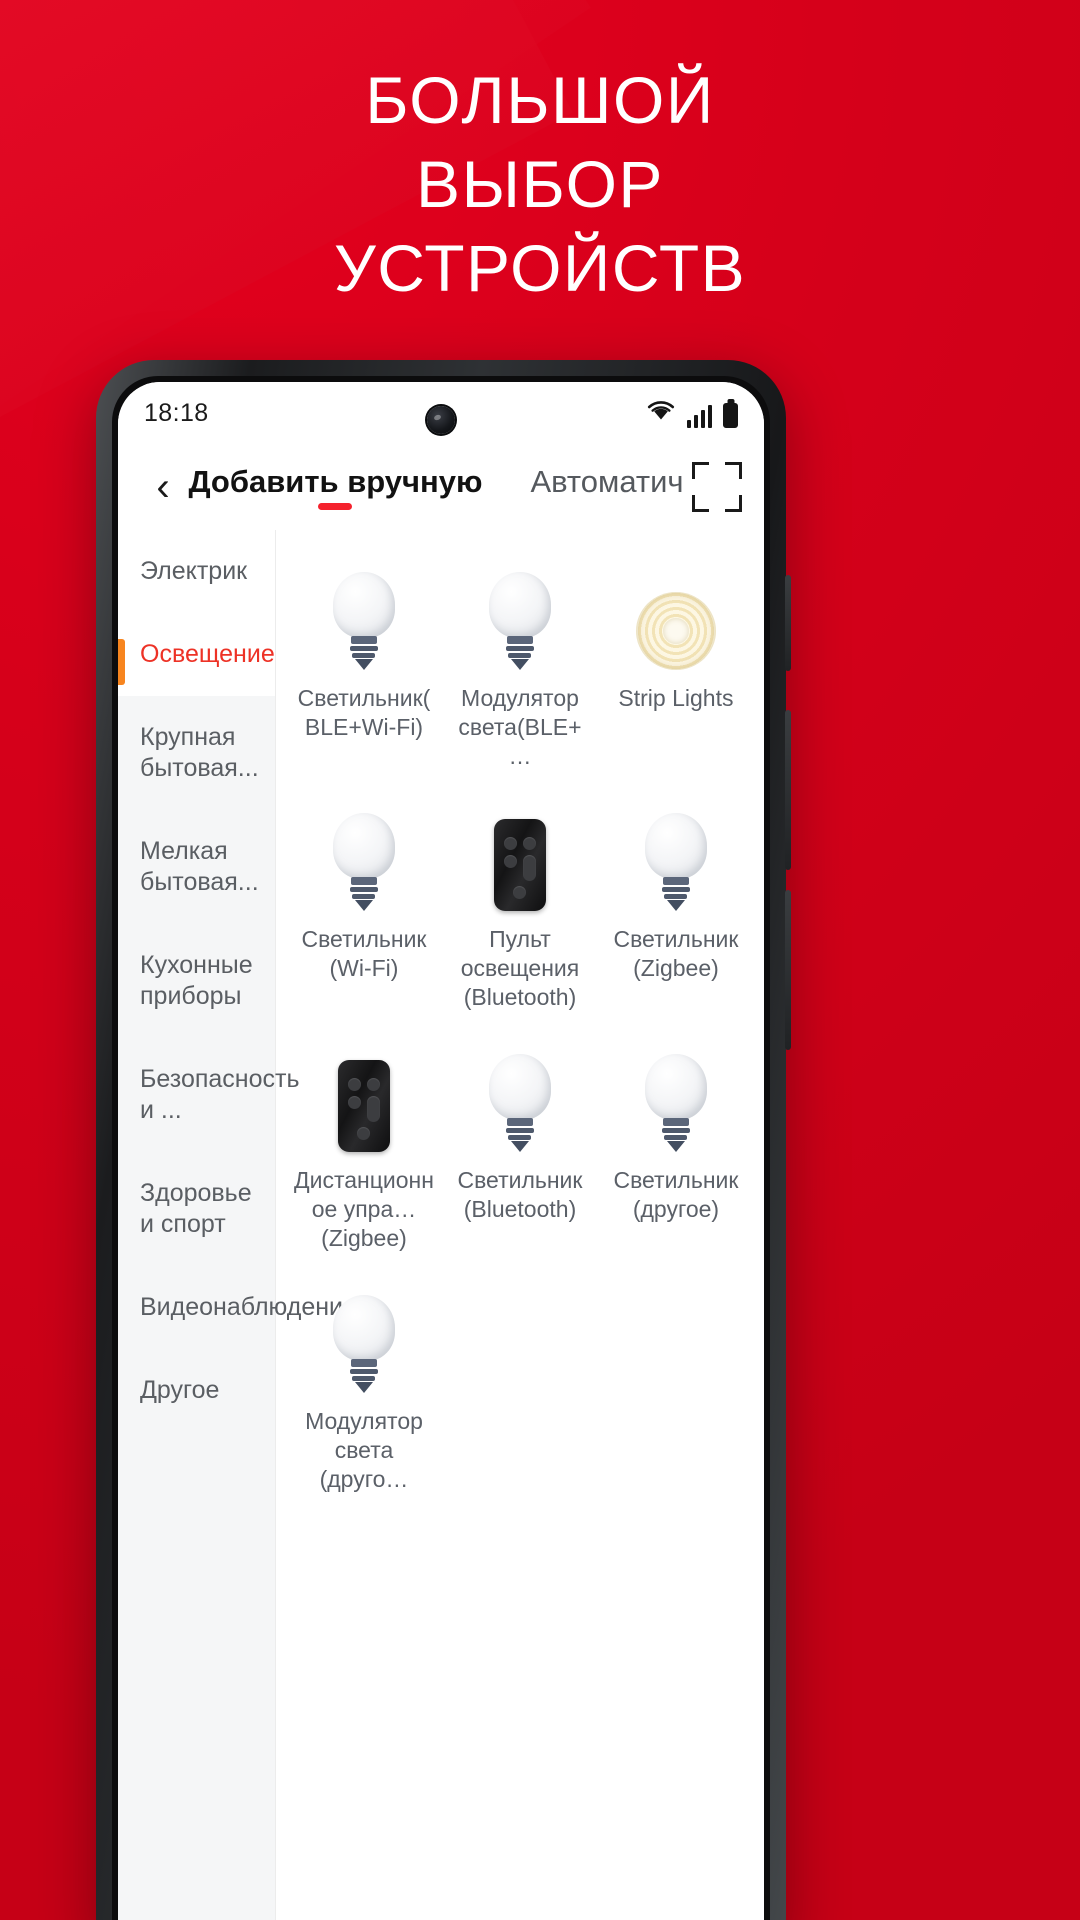 Image resolution: width=1080 pixels, height=1920 pixels. I want to click on headline-line-2: ВЫБОР, so click(540, 184).